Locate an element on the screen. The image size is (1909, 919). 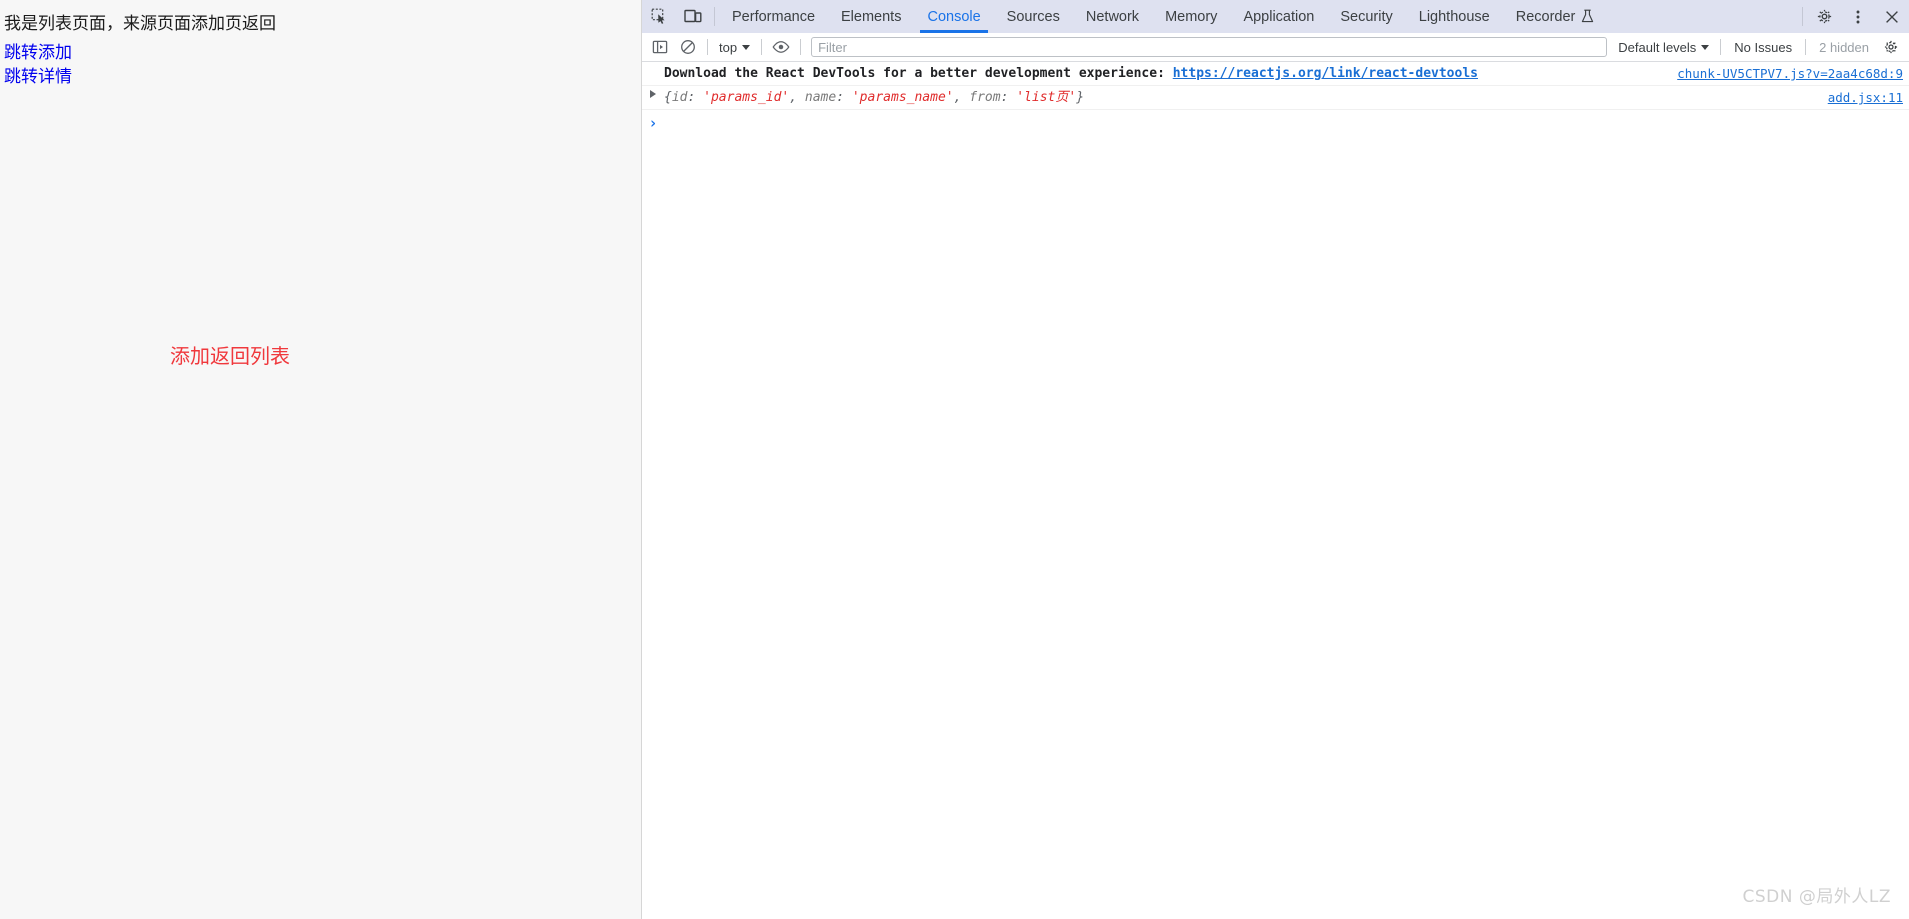
issues-status: No Issues is located at coordinates (1763, 47).